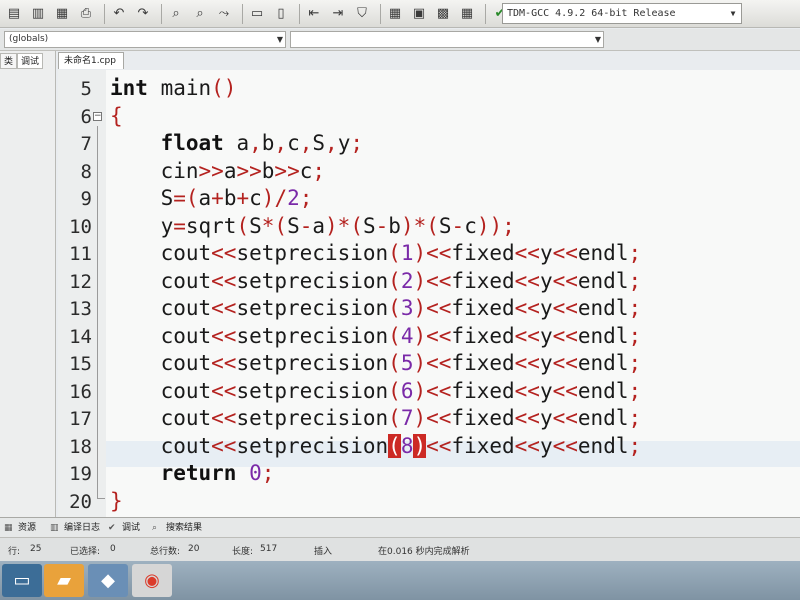 This screenshot has width=800, height=600. I want to click on code-token: c, so click(255, 198).